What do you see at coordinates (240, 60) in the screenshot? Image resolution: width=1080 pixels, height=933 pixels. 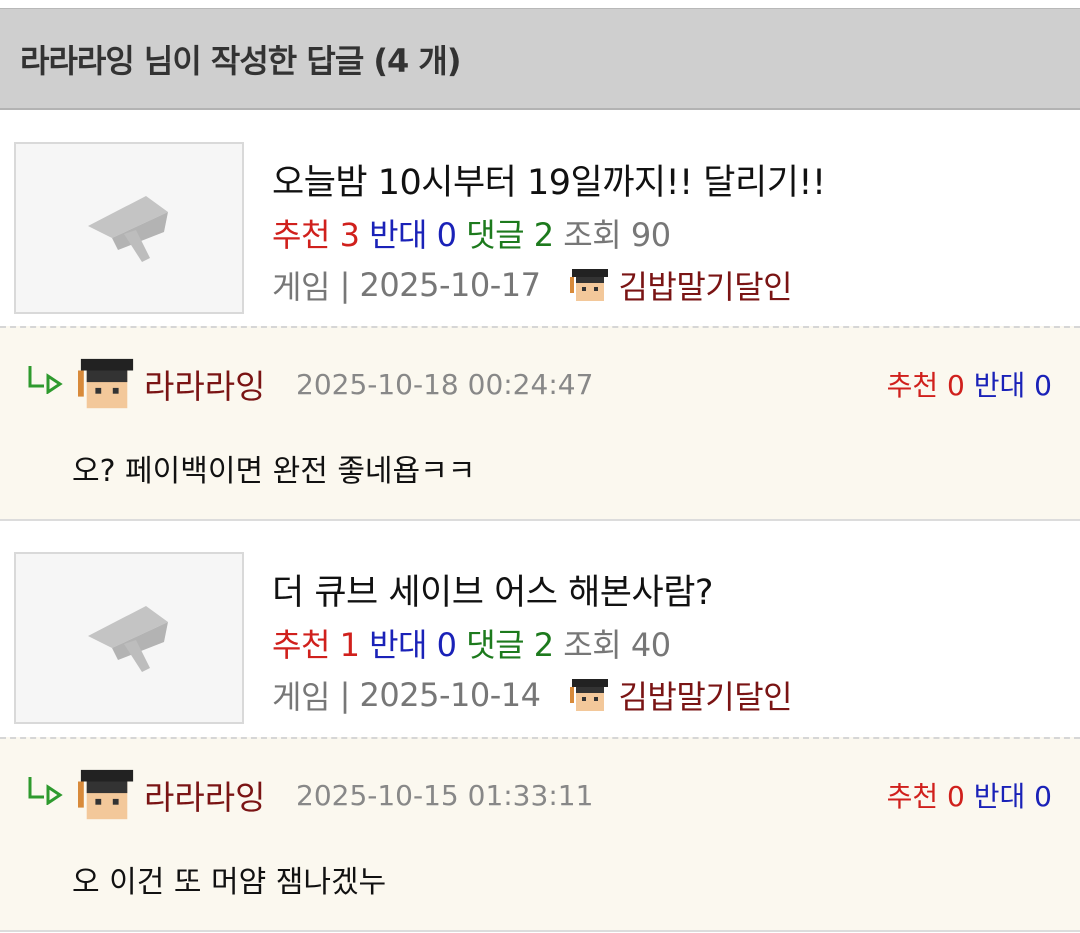 I see `page-title: 라라라잉 님이 작성한 답글 (4 개)` at bounding box center [240, 60].